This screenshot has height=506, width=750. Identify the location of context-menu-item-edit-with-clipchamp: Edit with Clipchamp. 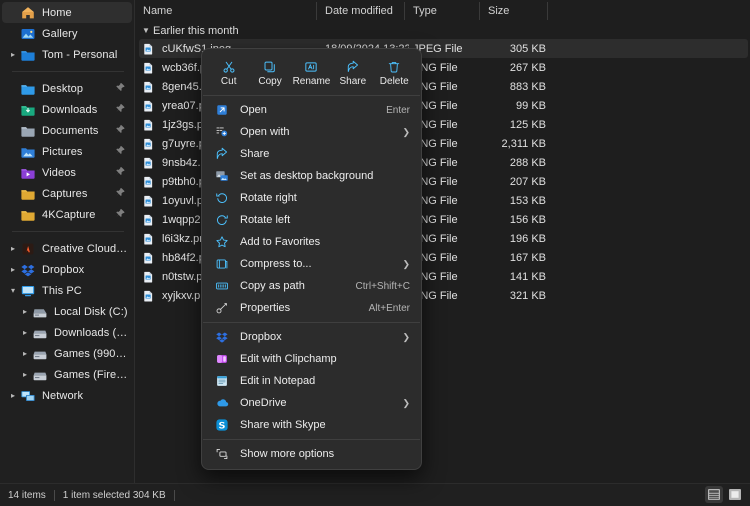
(311, 359).